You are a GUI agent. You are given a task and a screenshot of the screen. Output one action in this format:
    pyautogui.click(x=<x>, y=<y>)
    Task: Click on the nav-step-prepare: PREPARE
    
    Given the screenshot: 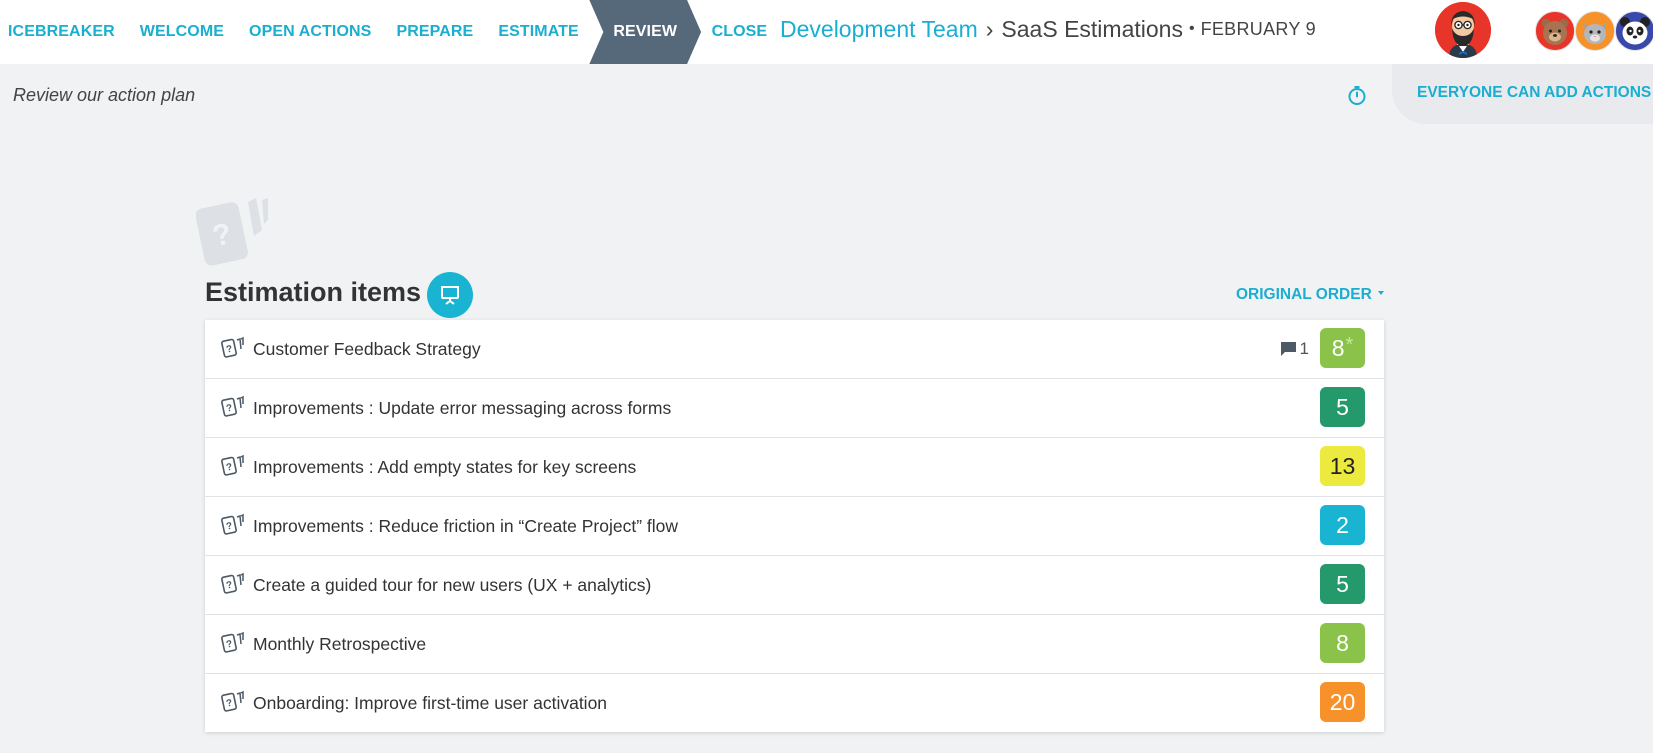 What is the action you would take?
    pyautogui.click(x=435, y=32)
    